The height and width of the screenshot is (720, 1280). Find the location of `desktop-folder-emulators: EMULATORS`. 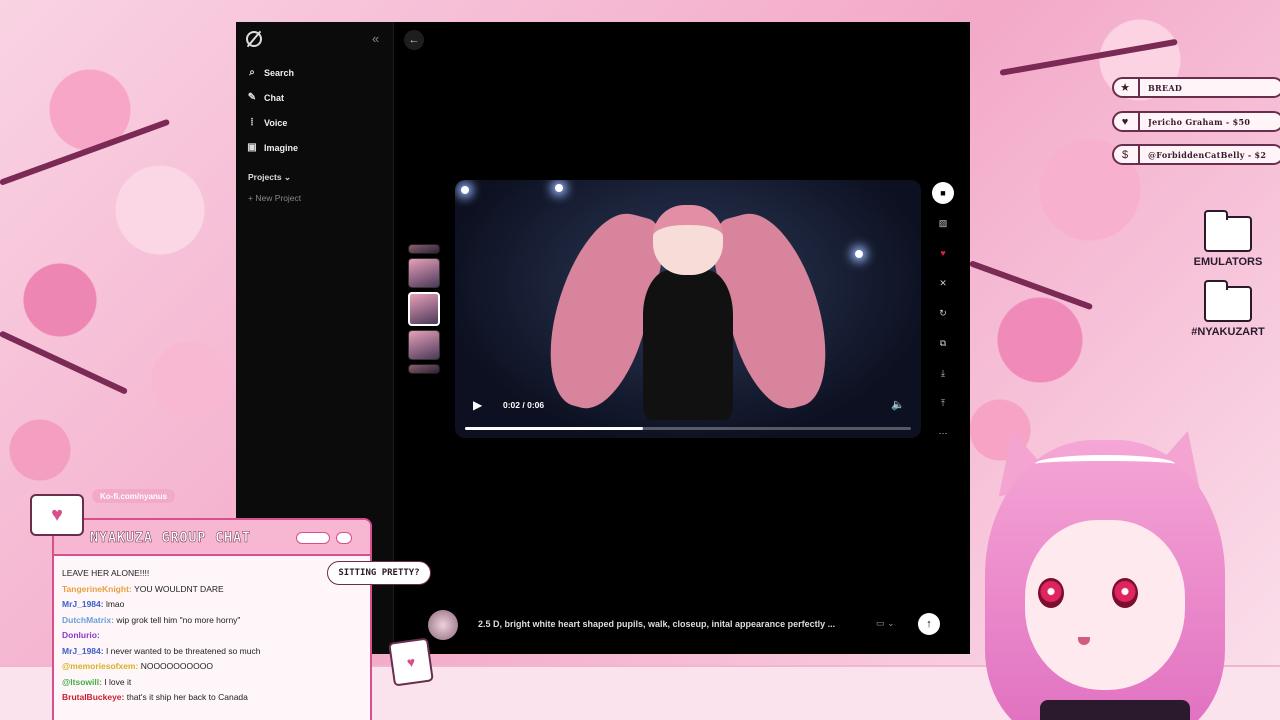

desktop-folder-emulators: EMULATORS is located at coordinates (1228, 239).